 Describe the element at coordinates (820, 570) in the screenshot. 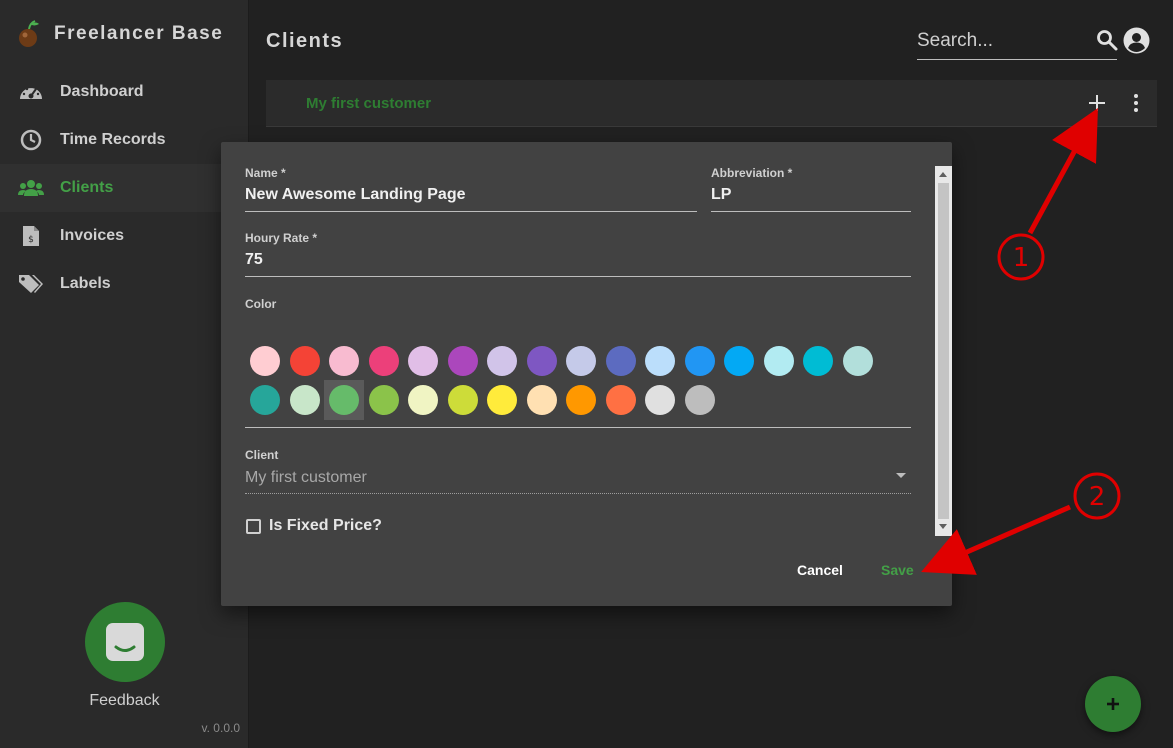

I see `cancel-button: Cancel` at that location.